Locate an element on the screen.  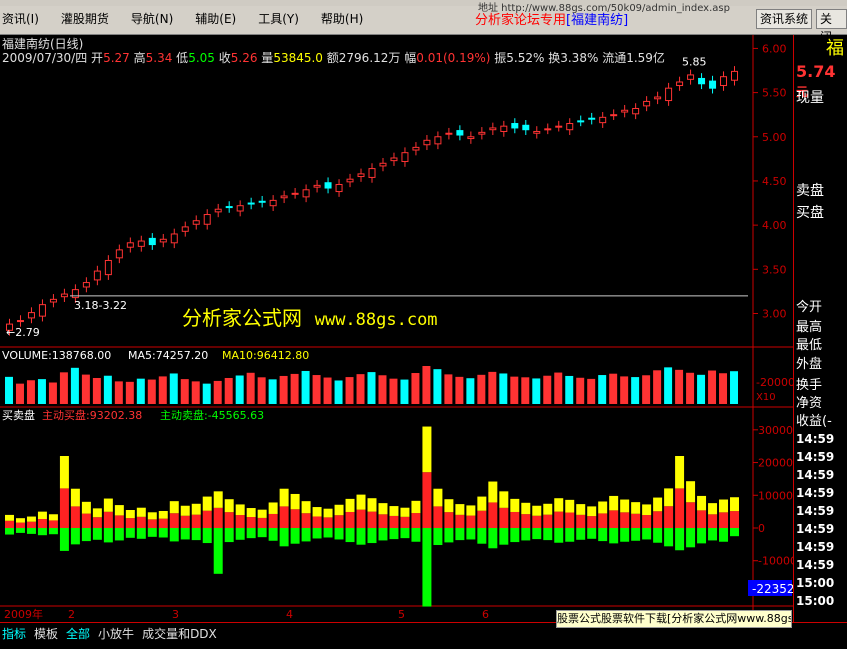
trade-tick-label: 0 is located at coordinates (761, 528).